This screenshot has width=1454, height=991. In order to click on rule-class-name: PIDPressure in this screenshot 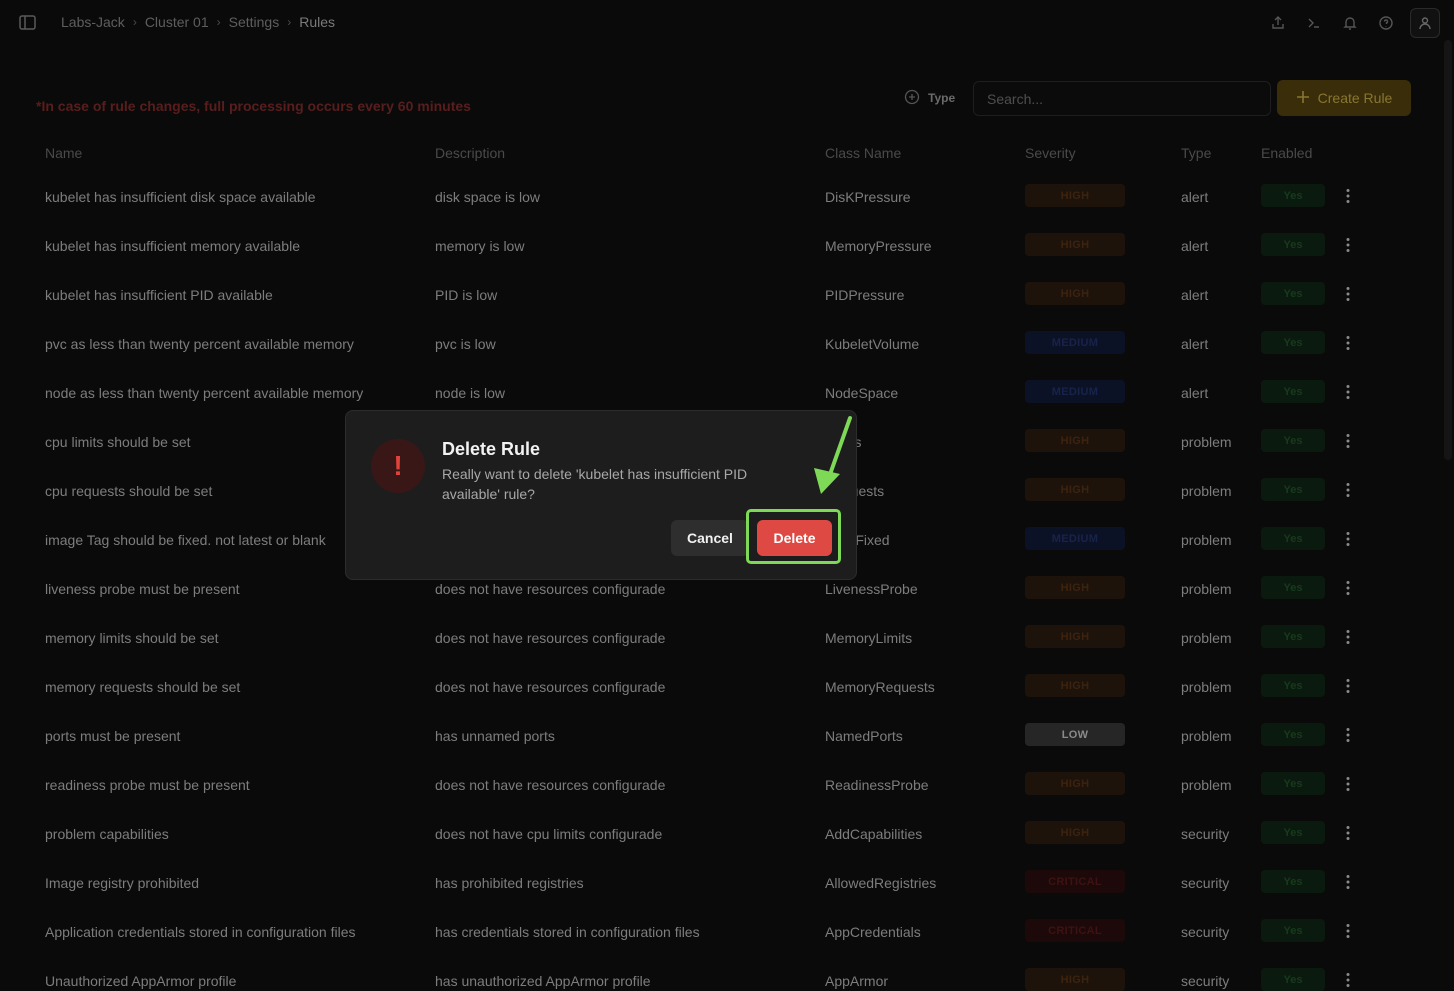, I will do `click(865, 295)`.